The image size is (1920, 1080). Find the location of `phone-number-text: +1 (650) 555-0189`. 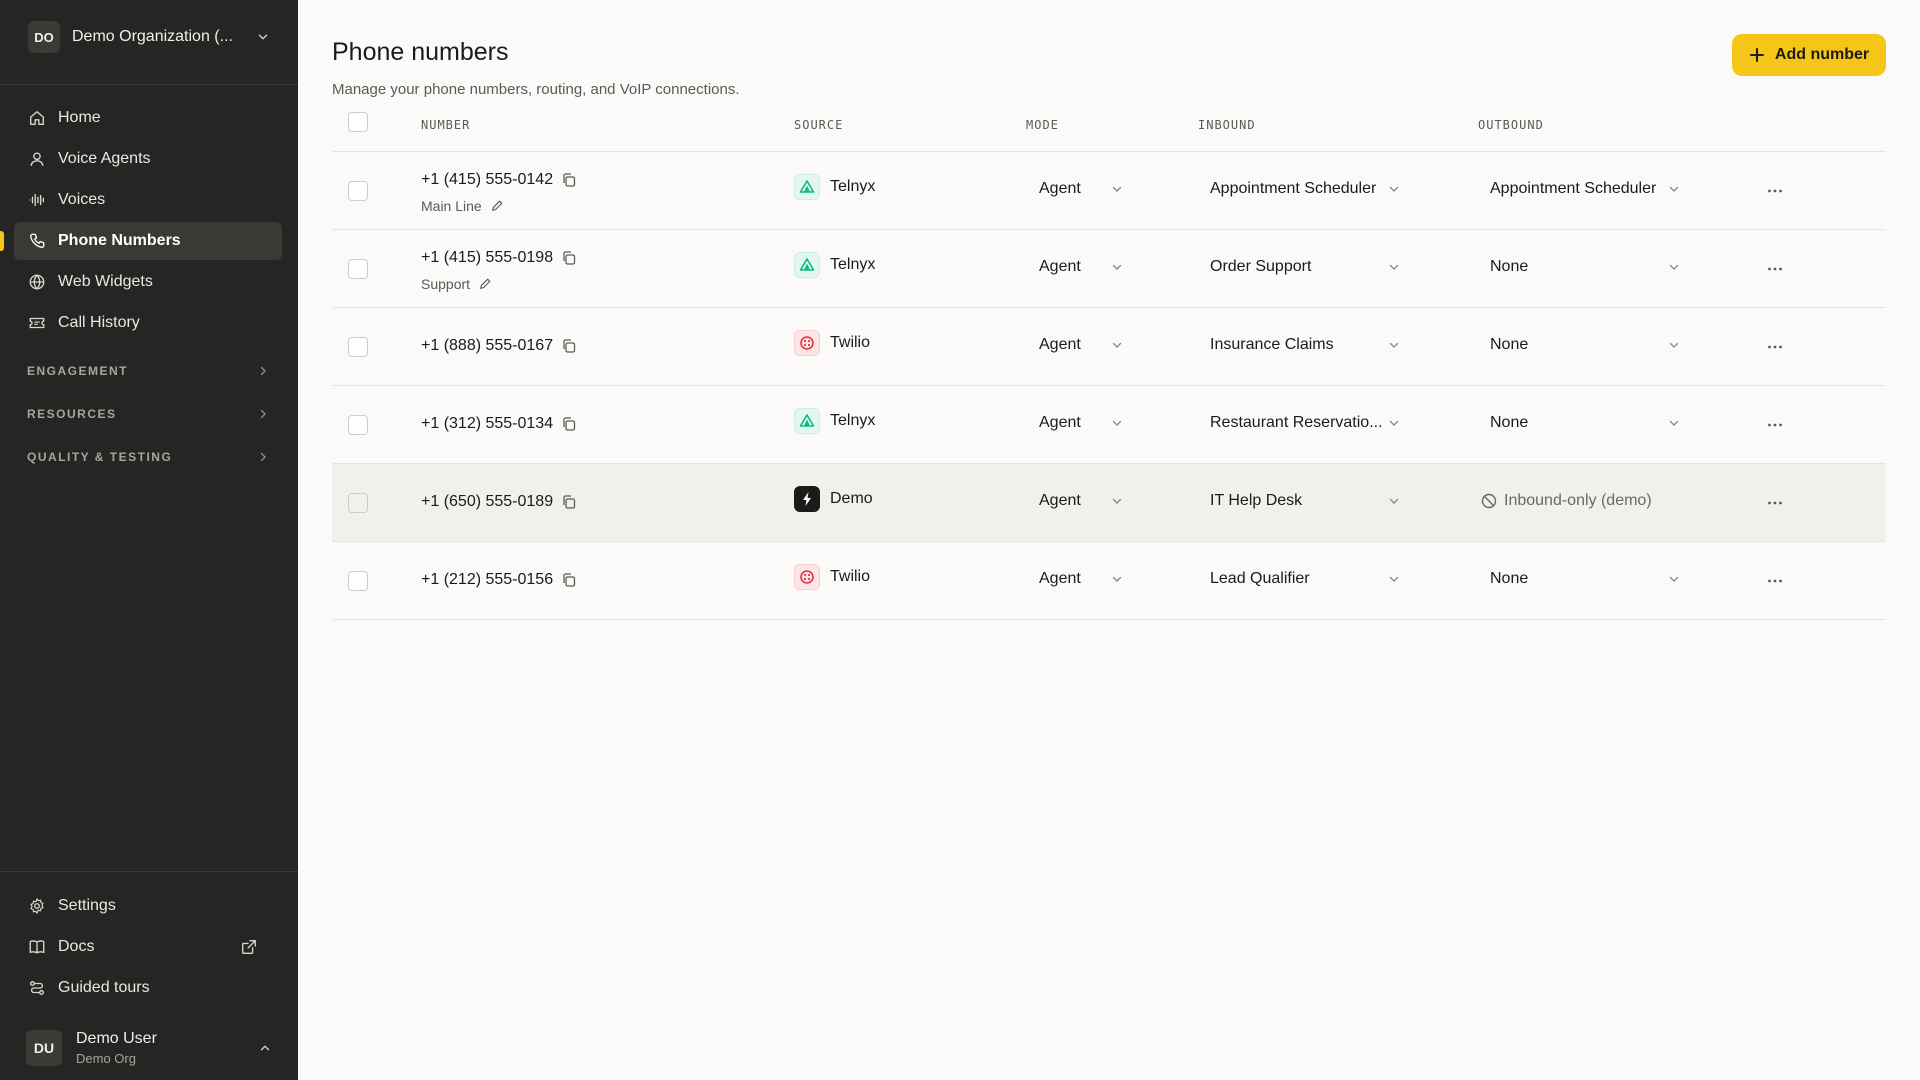

phone-number-text: +1 (650) 555-0189 is located at coordinates (487, 501).